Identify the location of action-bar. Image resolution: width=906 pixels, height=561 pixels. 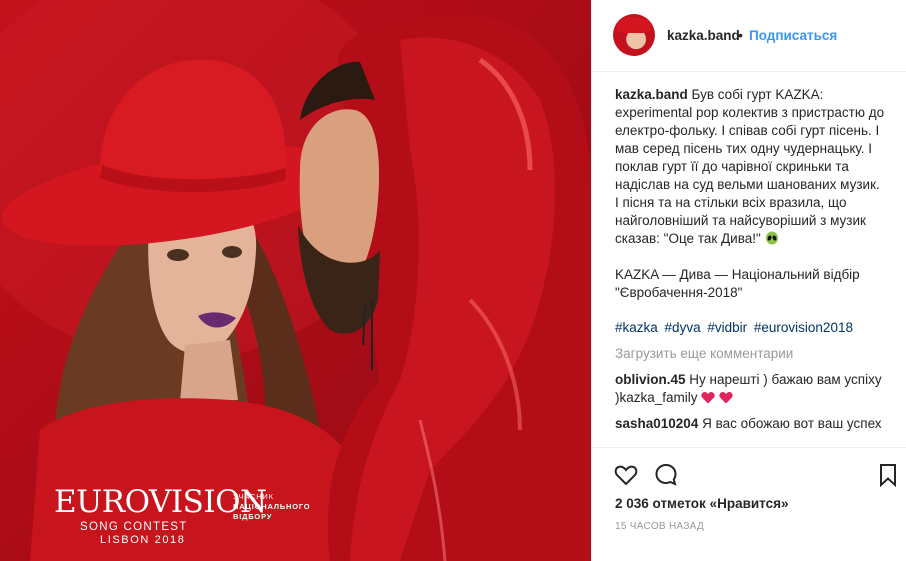
(749, 471).